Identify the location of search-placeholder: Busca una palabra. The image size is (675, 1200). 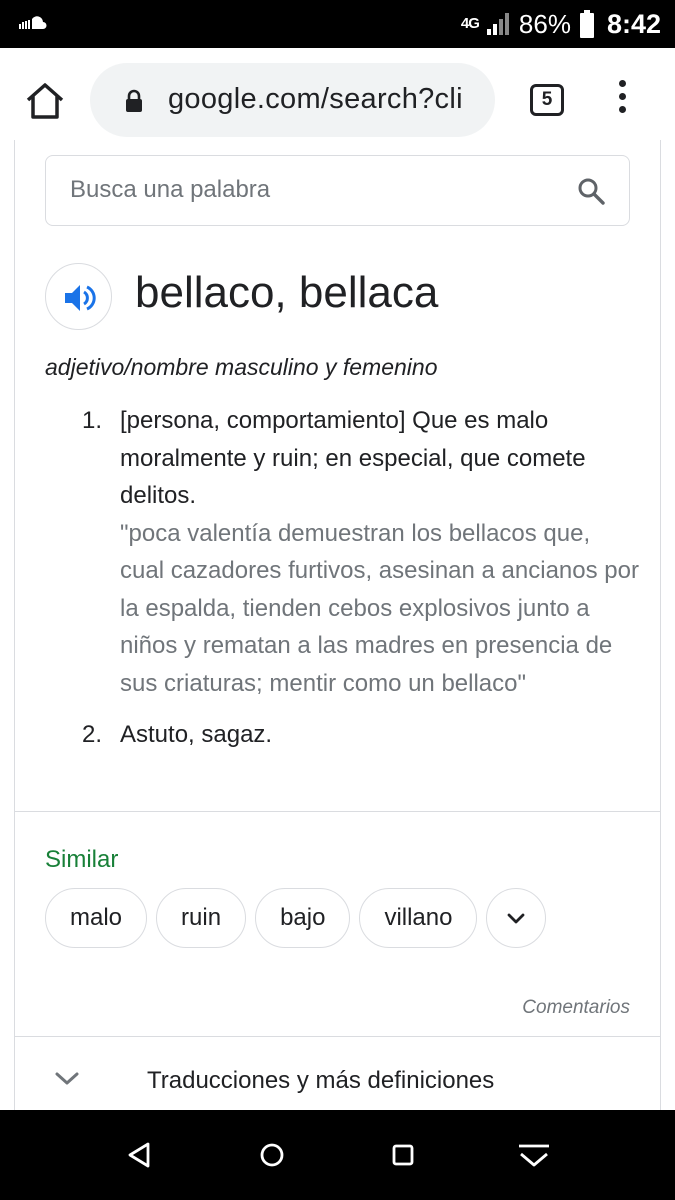
(170, 189).